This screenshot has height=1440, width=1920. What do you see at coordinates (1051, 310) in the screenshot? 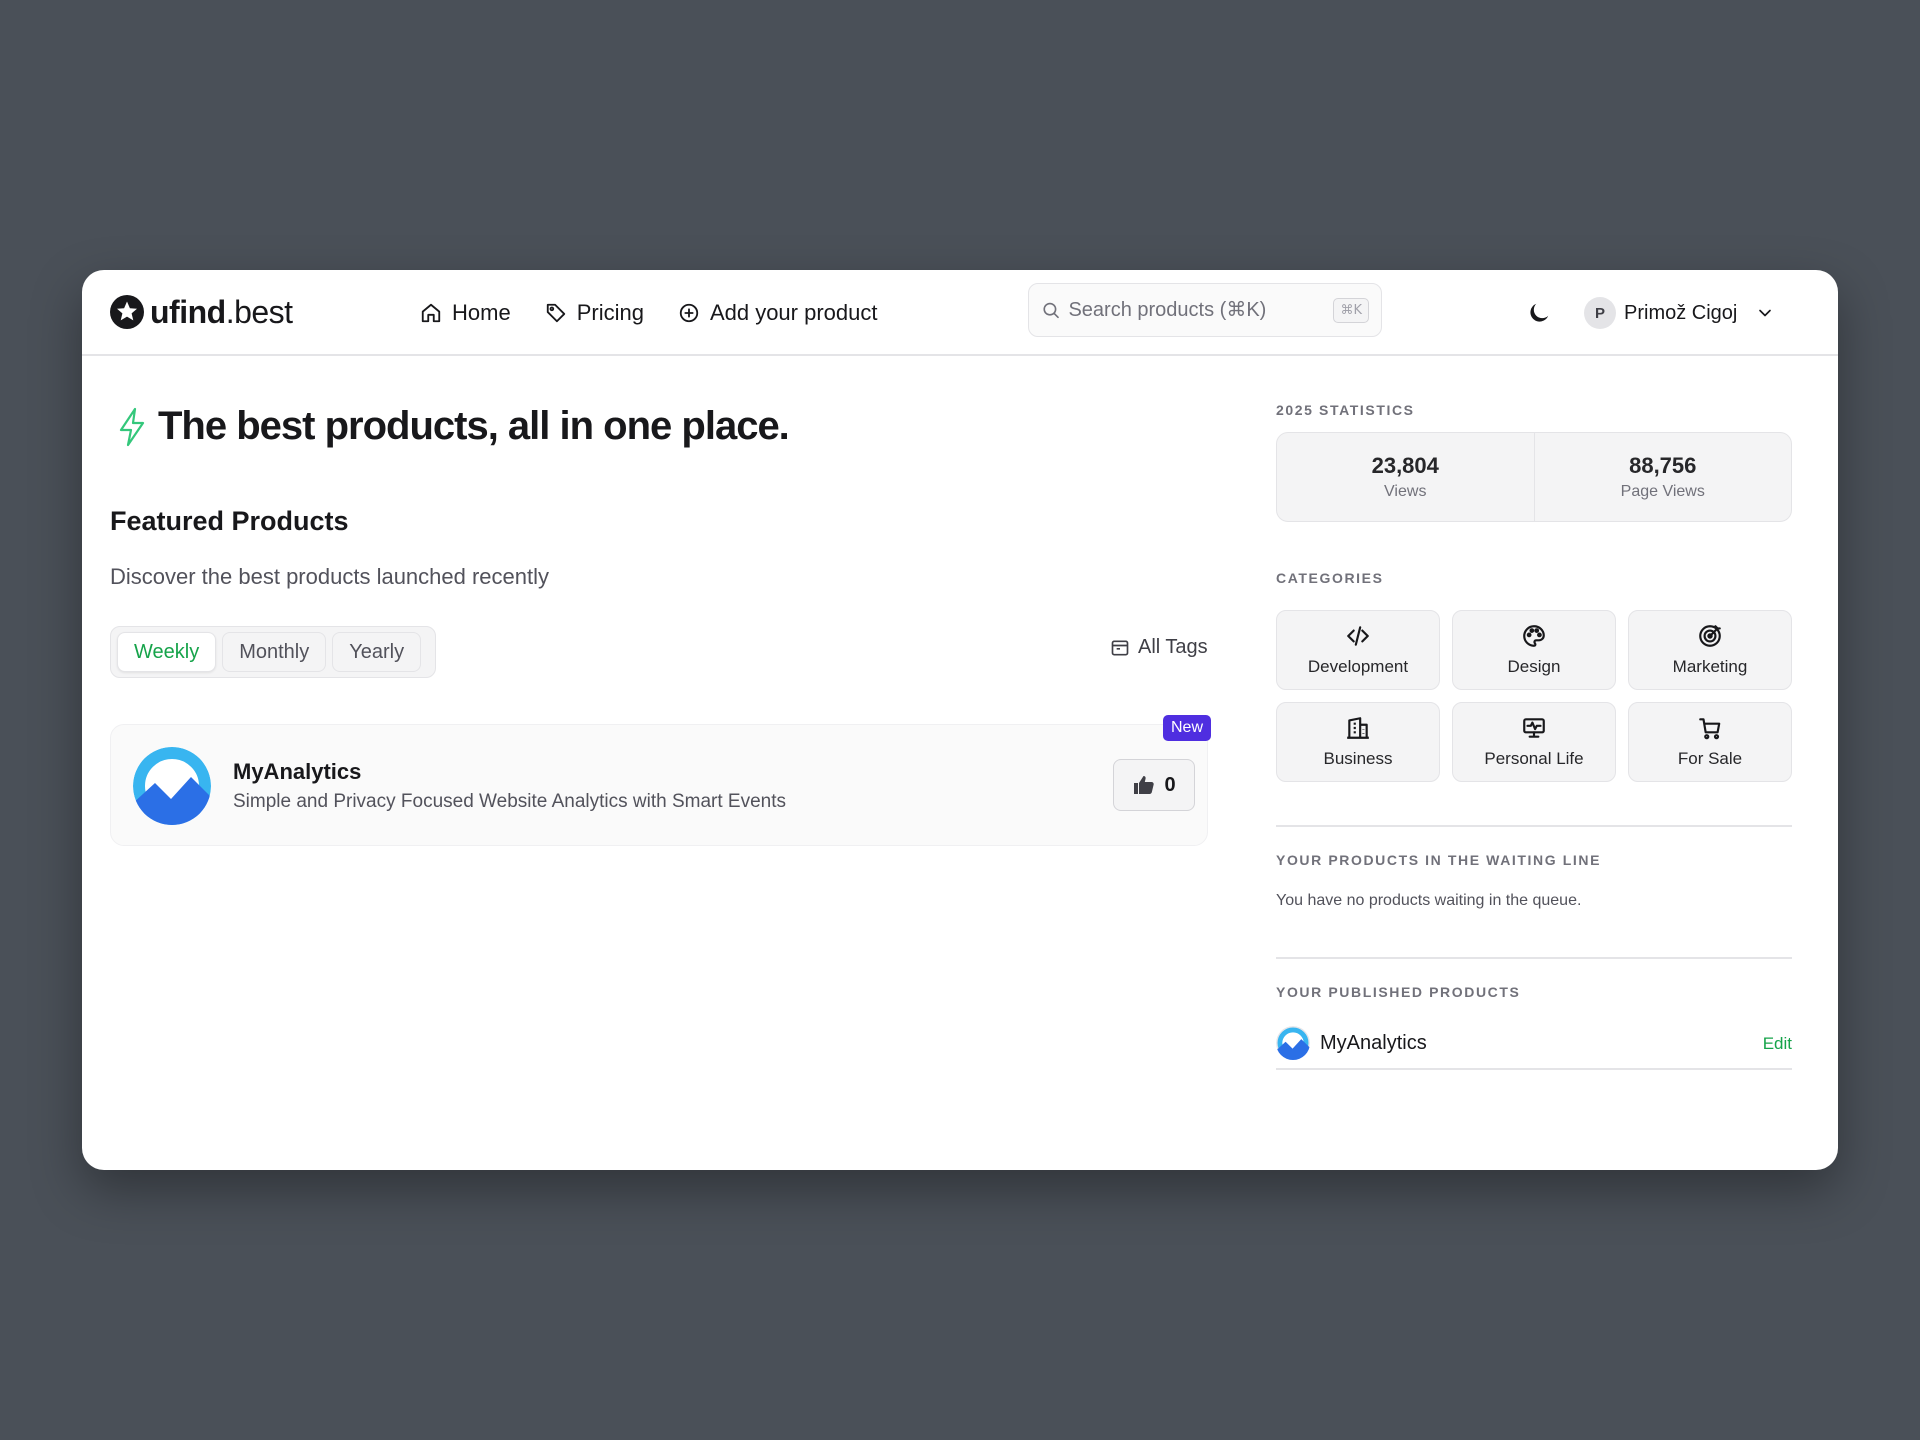
I see `search-icon` at bounding box center [1051, 310].